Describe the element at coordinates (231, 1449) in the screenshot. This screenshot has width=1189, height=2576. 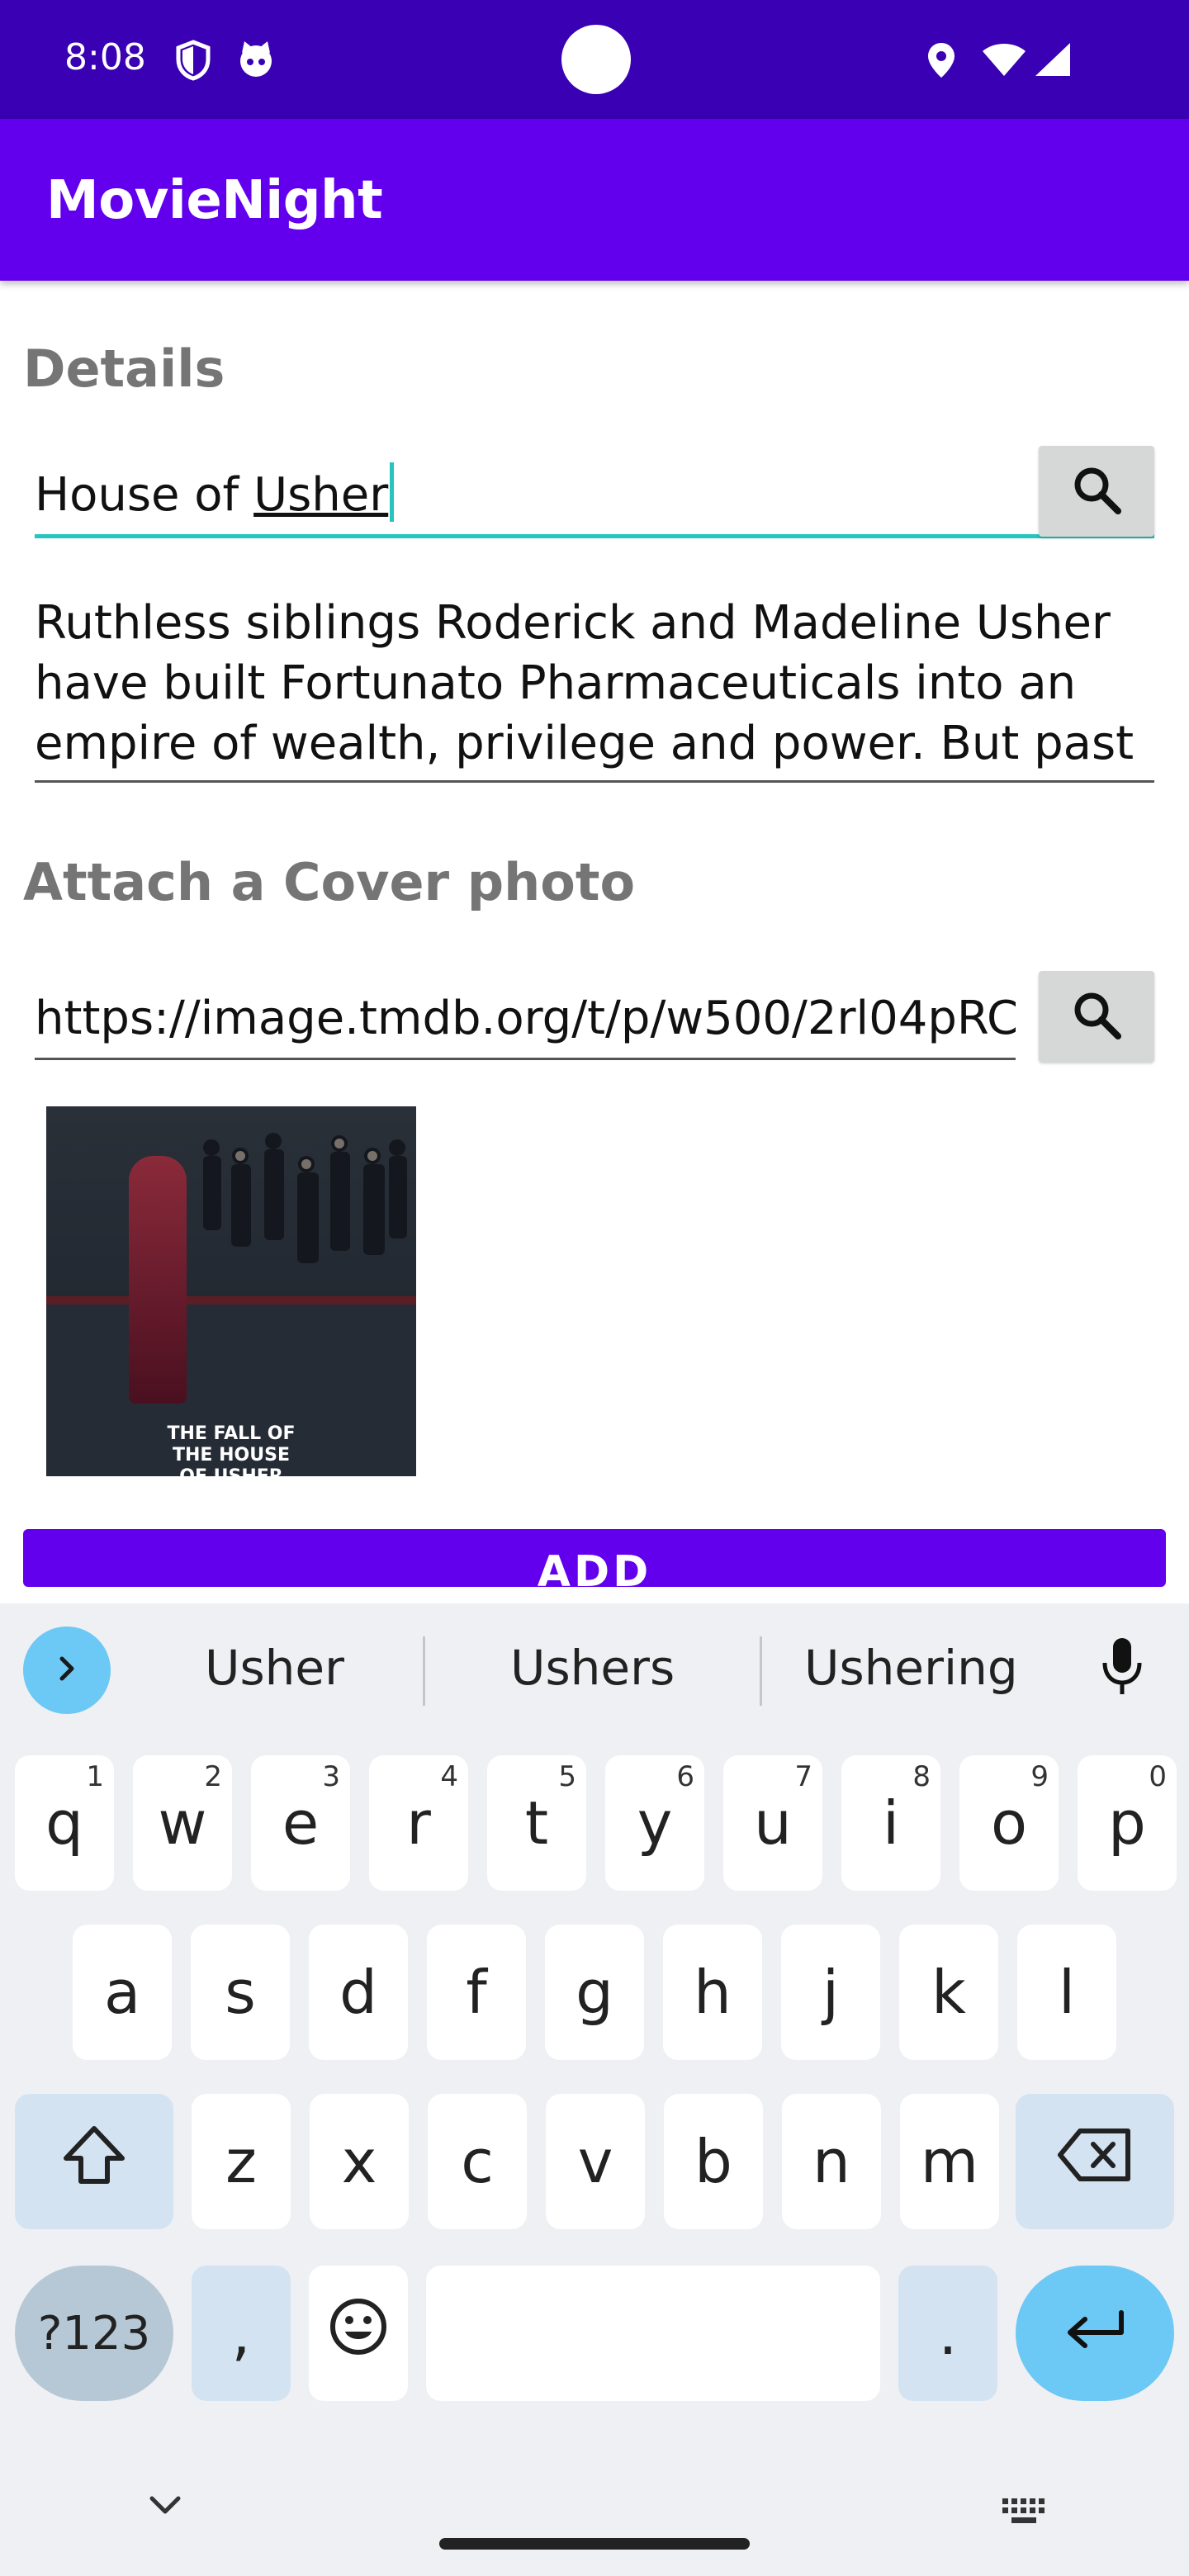
I see `poster-title: THE FALL OF THE HOUSE OF USHER` at that location.